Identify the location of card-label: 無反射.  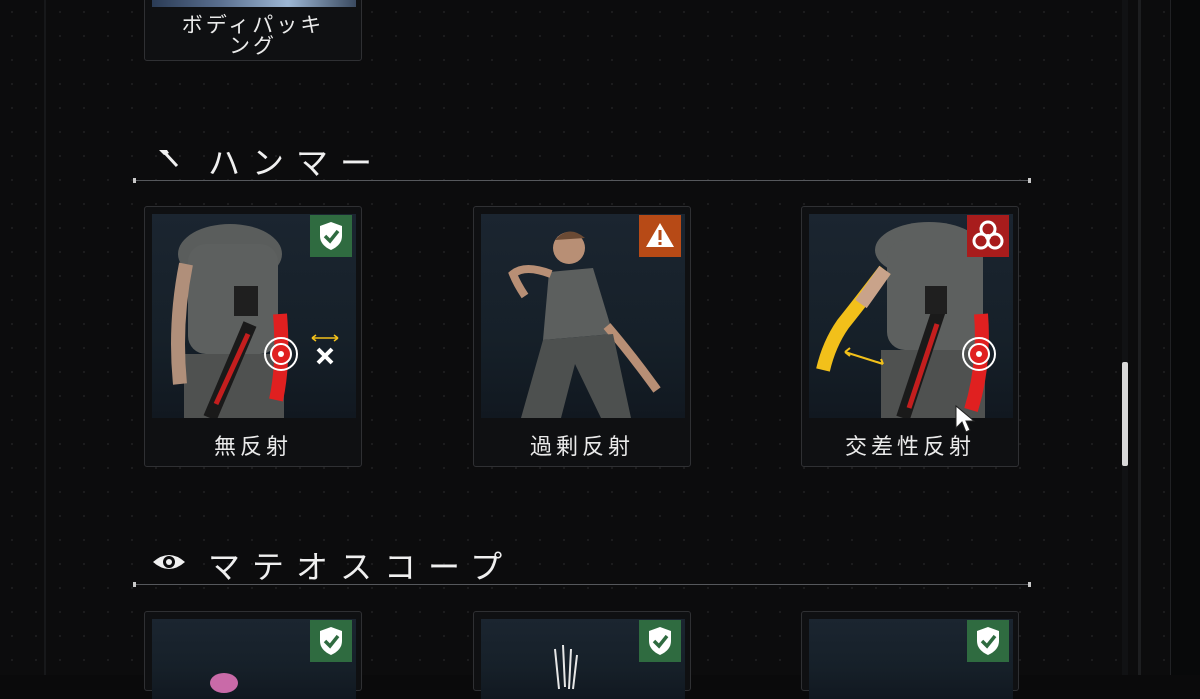
(252, 447).